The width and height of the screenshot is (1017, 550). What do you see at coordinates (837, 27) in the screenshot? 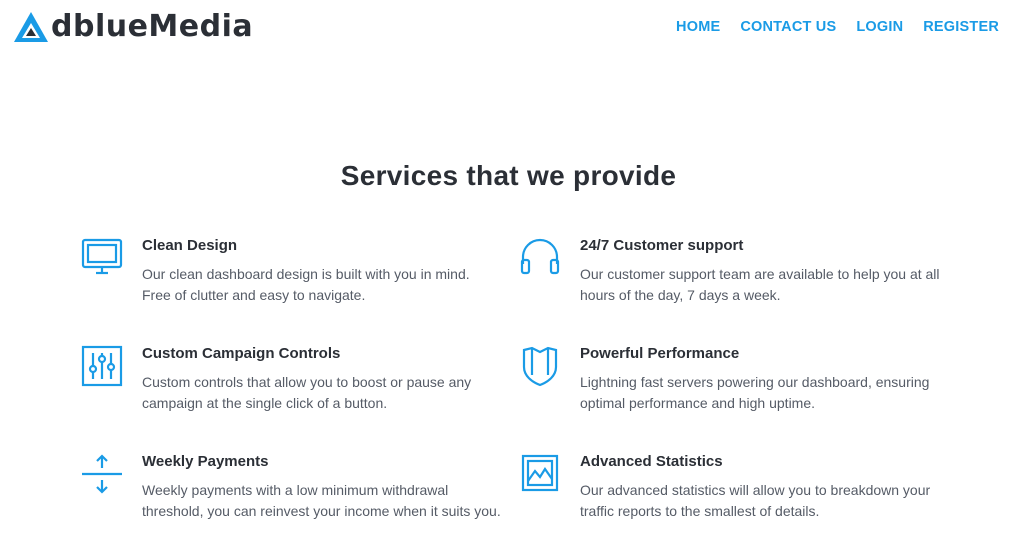
I see `main-nav: HOME CONTACT US LOGIN REGISTER` at bounding box center [837, 27].